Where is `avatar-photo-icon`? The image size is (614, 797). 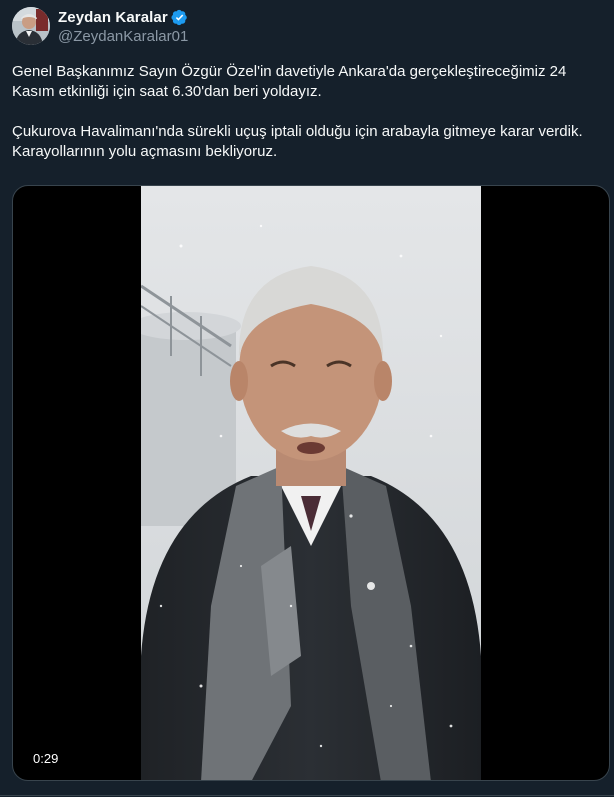 avatar-photo-icon is located at coordinates (31, 26).